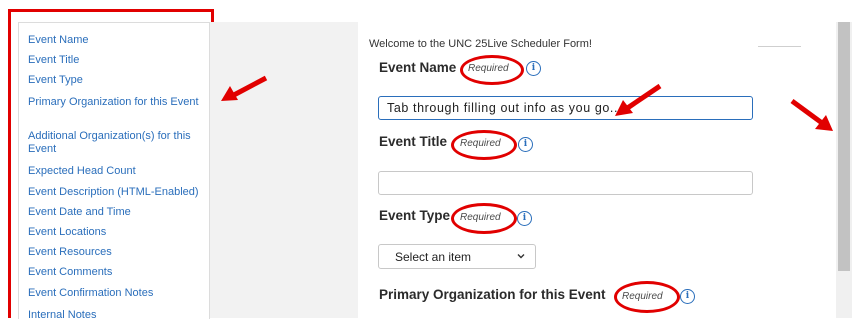 Image resolution: width=852 pixels, height=319 pixels. Describe the element at coordinates (565, 183) in the screenshot. I see `event-title-input` at that location.